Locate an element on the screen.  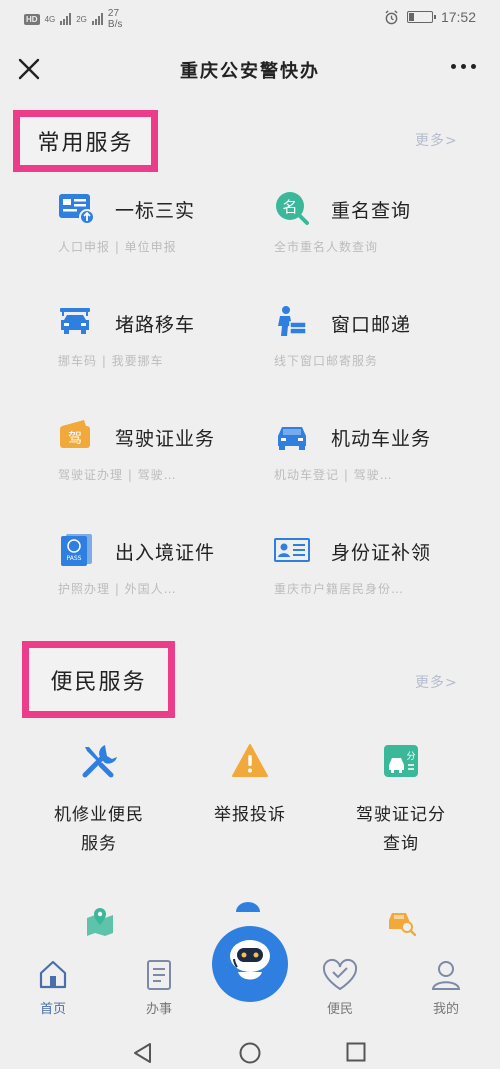
service-subtitle: 全市重名人数查询 is located at coordinates (326, 247).